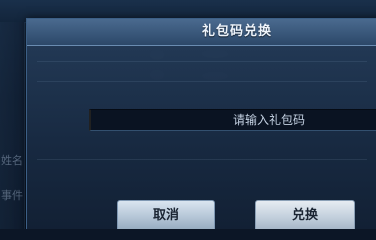  I want to click on redeem-button: 兑换, so click(305, 214).